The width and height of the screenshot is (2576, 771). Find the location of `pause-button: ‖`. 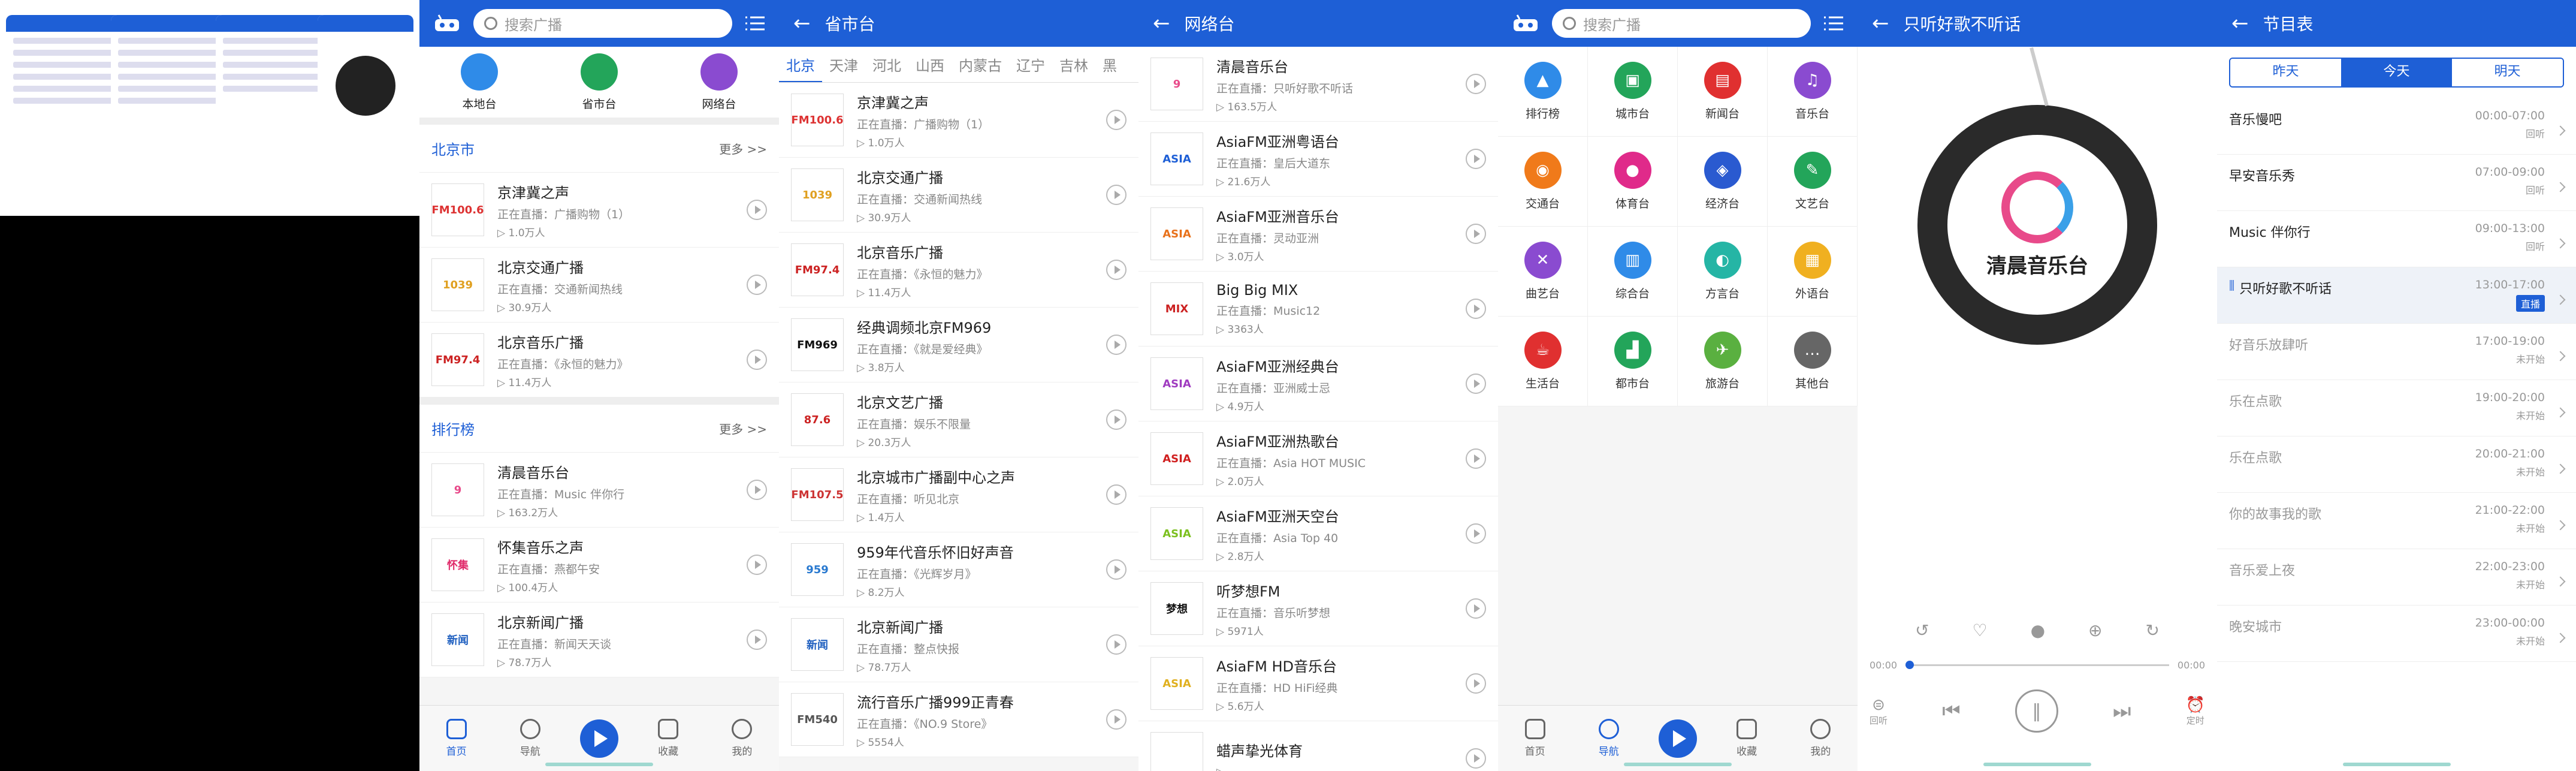

pause-button: ‖ is located at coordinates (2037, 711).